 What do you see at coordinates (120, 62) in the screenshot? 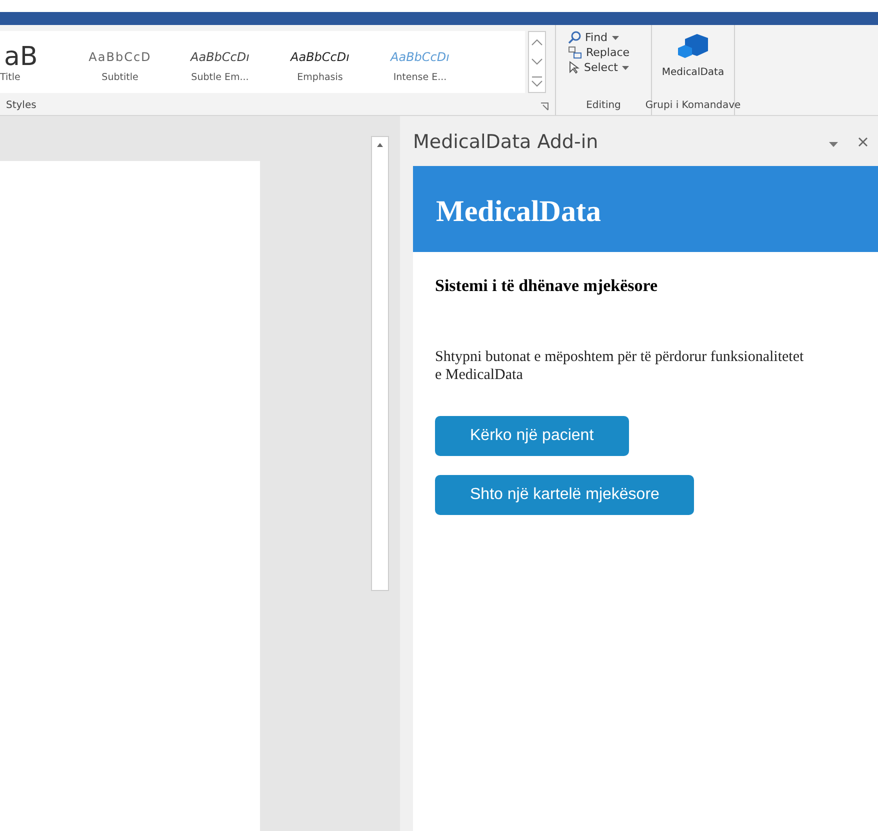
I see `style-gallery-item: AaBbCcD Subtitle` at bounding box center [120, 62].